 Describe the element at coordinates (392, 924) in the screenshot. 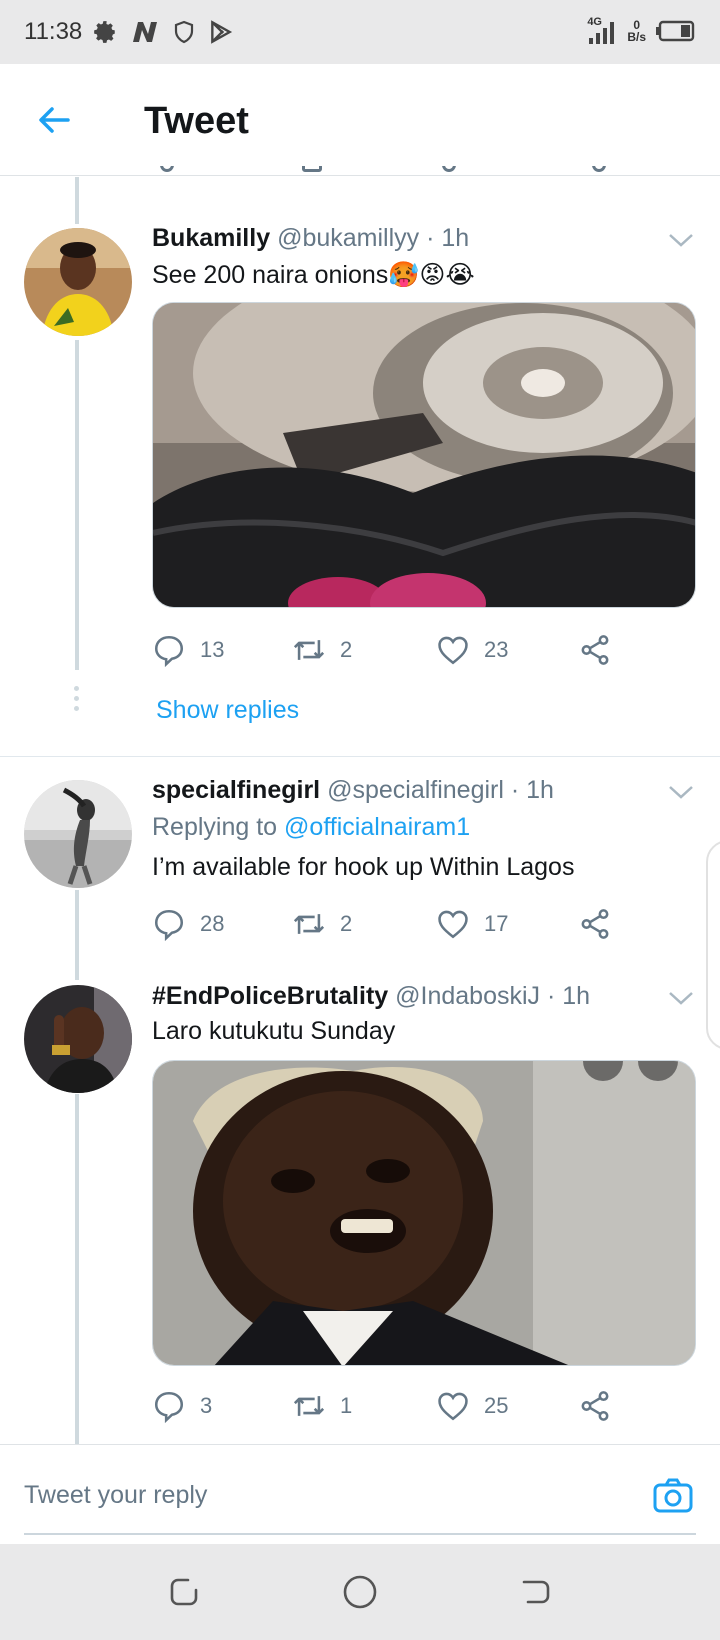

I see `tweet-actions: 28 2 17` at that location.